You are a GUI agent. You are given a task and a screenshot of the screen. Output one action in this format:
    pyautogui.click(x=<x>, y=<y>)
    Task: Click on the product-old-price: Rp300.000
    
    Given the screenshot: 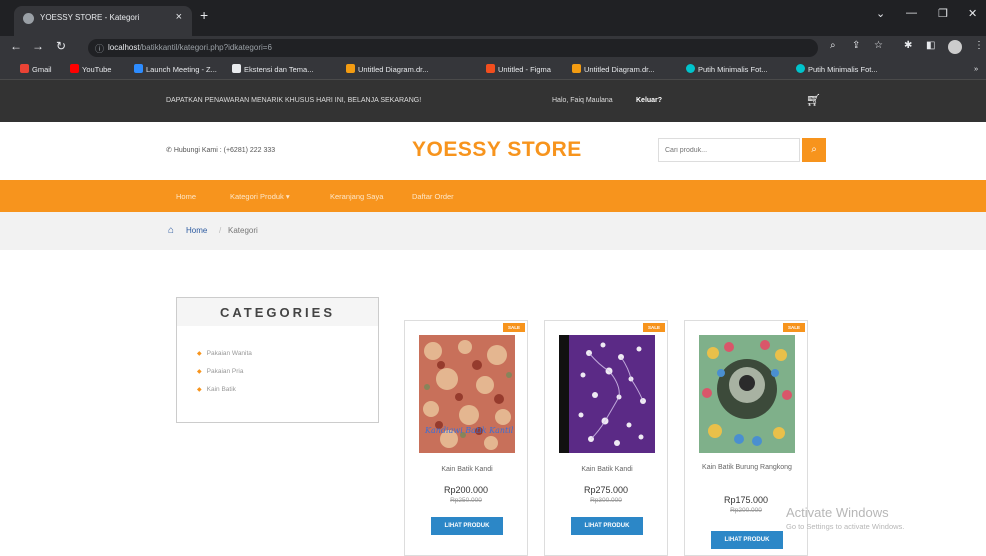 What is the action you would take?
    pyautogui.click(x=606, y=500)
    